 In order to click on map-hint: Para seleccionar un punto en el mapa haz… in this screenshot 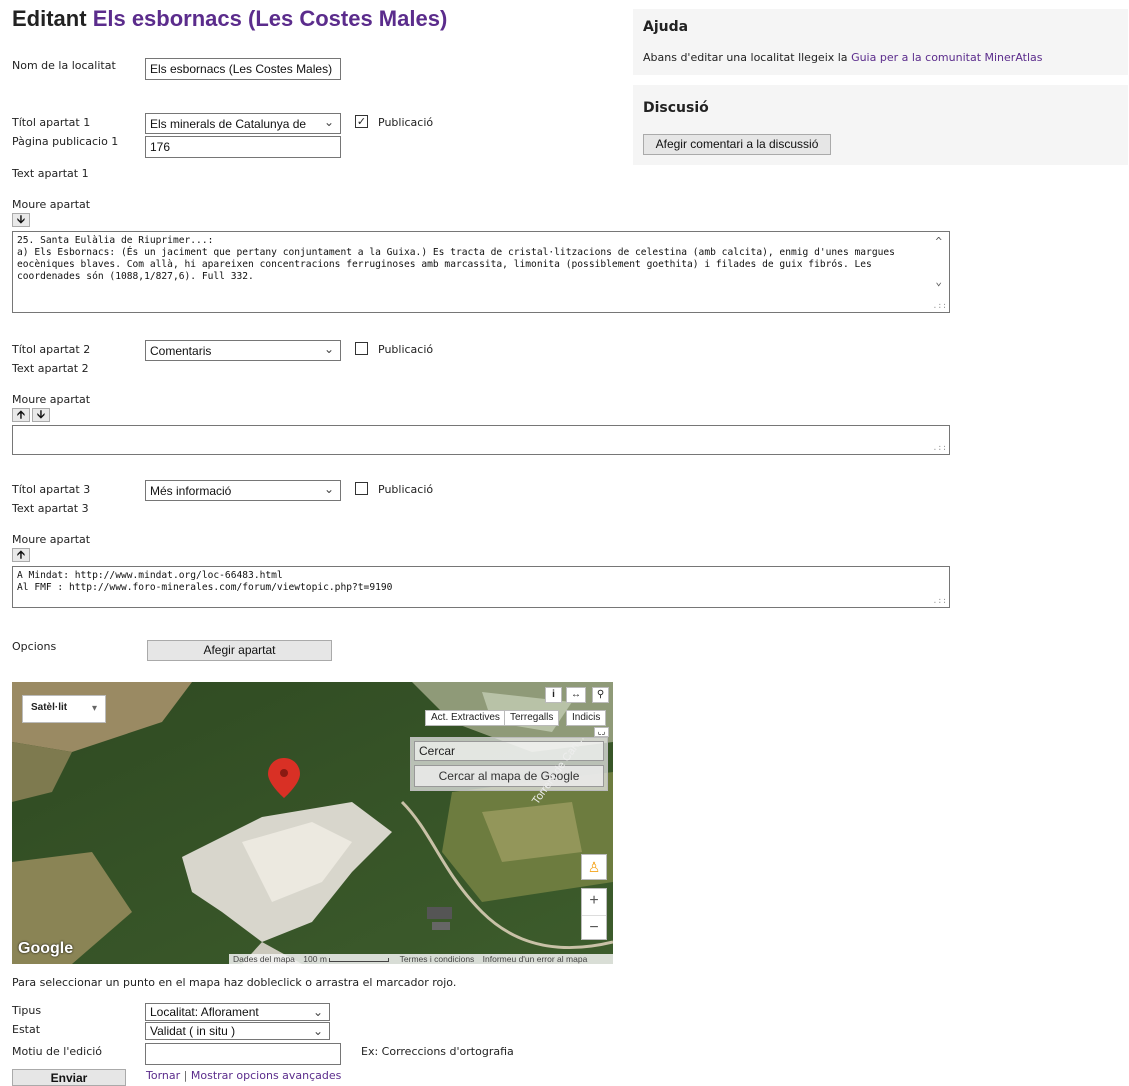, I will do `click(234, 982)`.